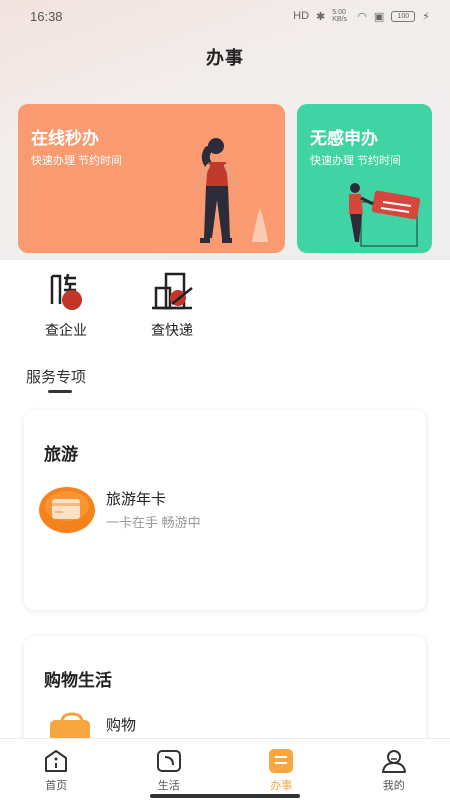  Describe the element at coordinates (231, 190) in the screenshot. I see `woman-illustration` at that location.